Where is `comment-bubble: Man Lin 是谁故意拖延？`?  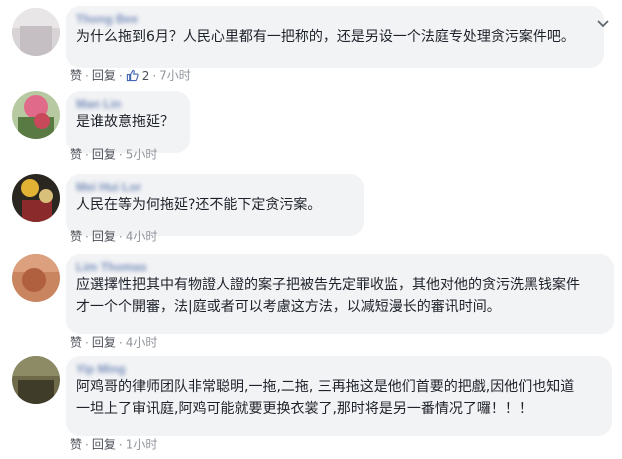 comment-bubble: Man Lin 是谁故意拖延？ is located at coordinates (128, 122).